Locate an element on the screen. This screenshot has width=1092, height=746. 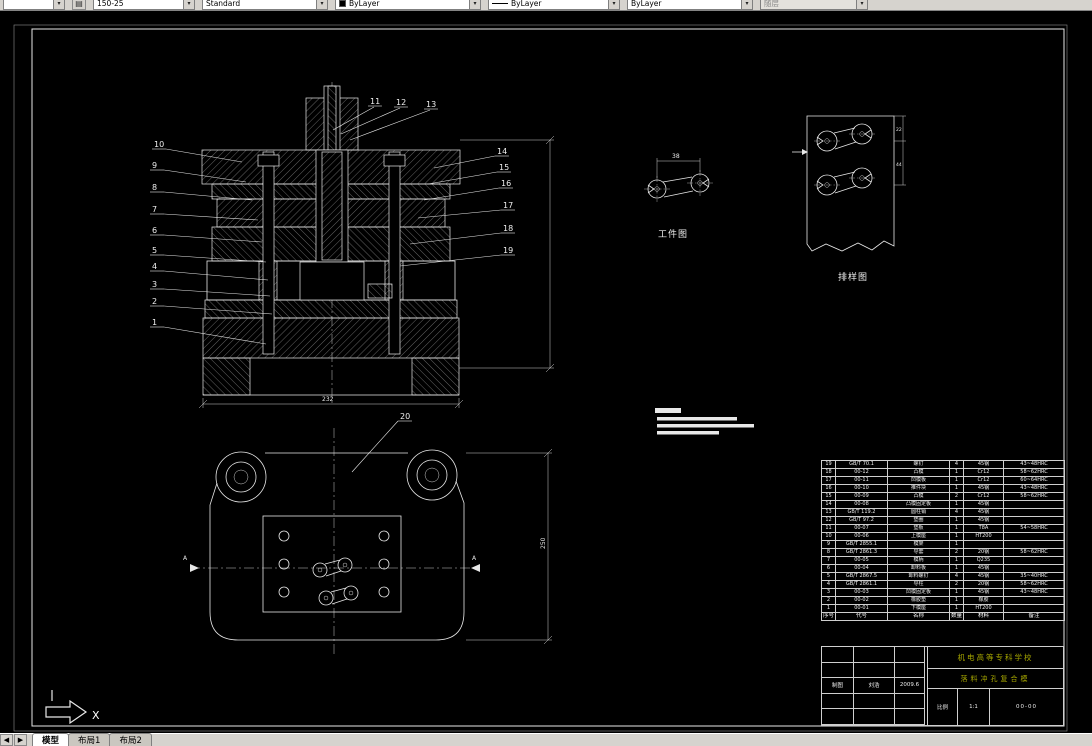
table-row: 1 00-01 下模座 1 HT200 is located at coordinates (943, 608).